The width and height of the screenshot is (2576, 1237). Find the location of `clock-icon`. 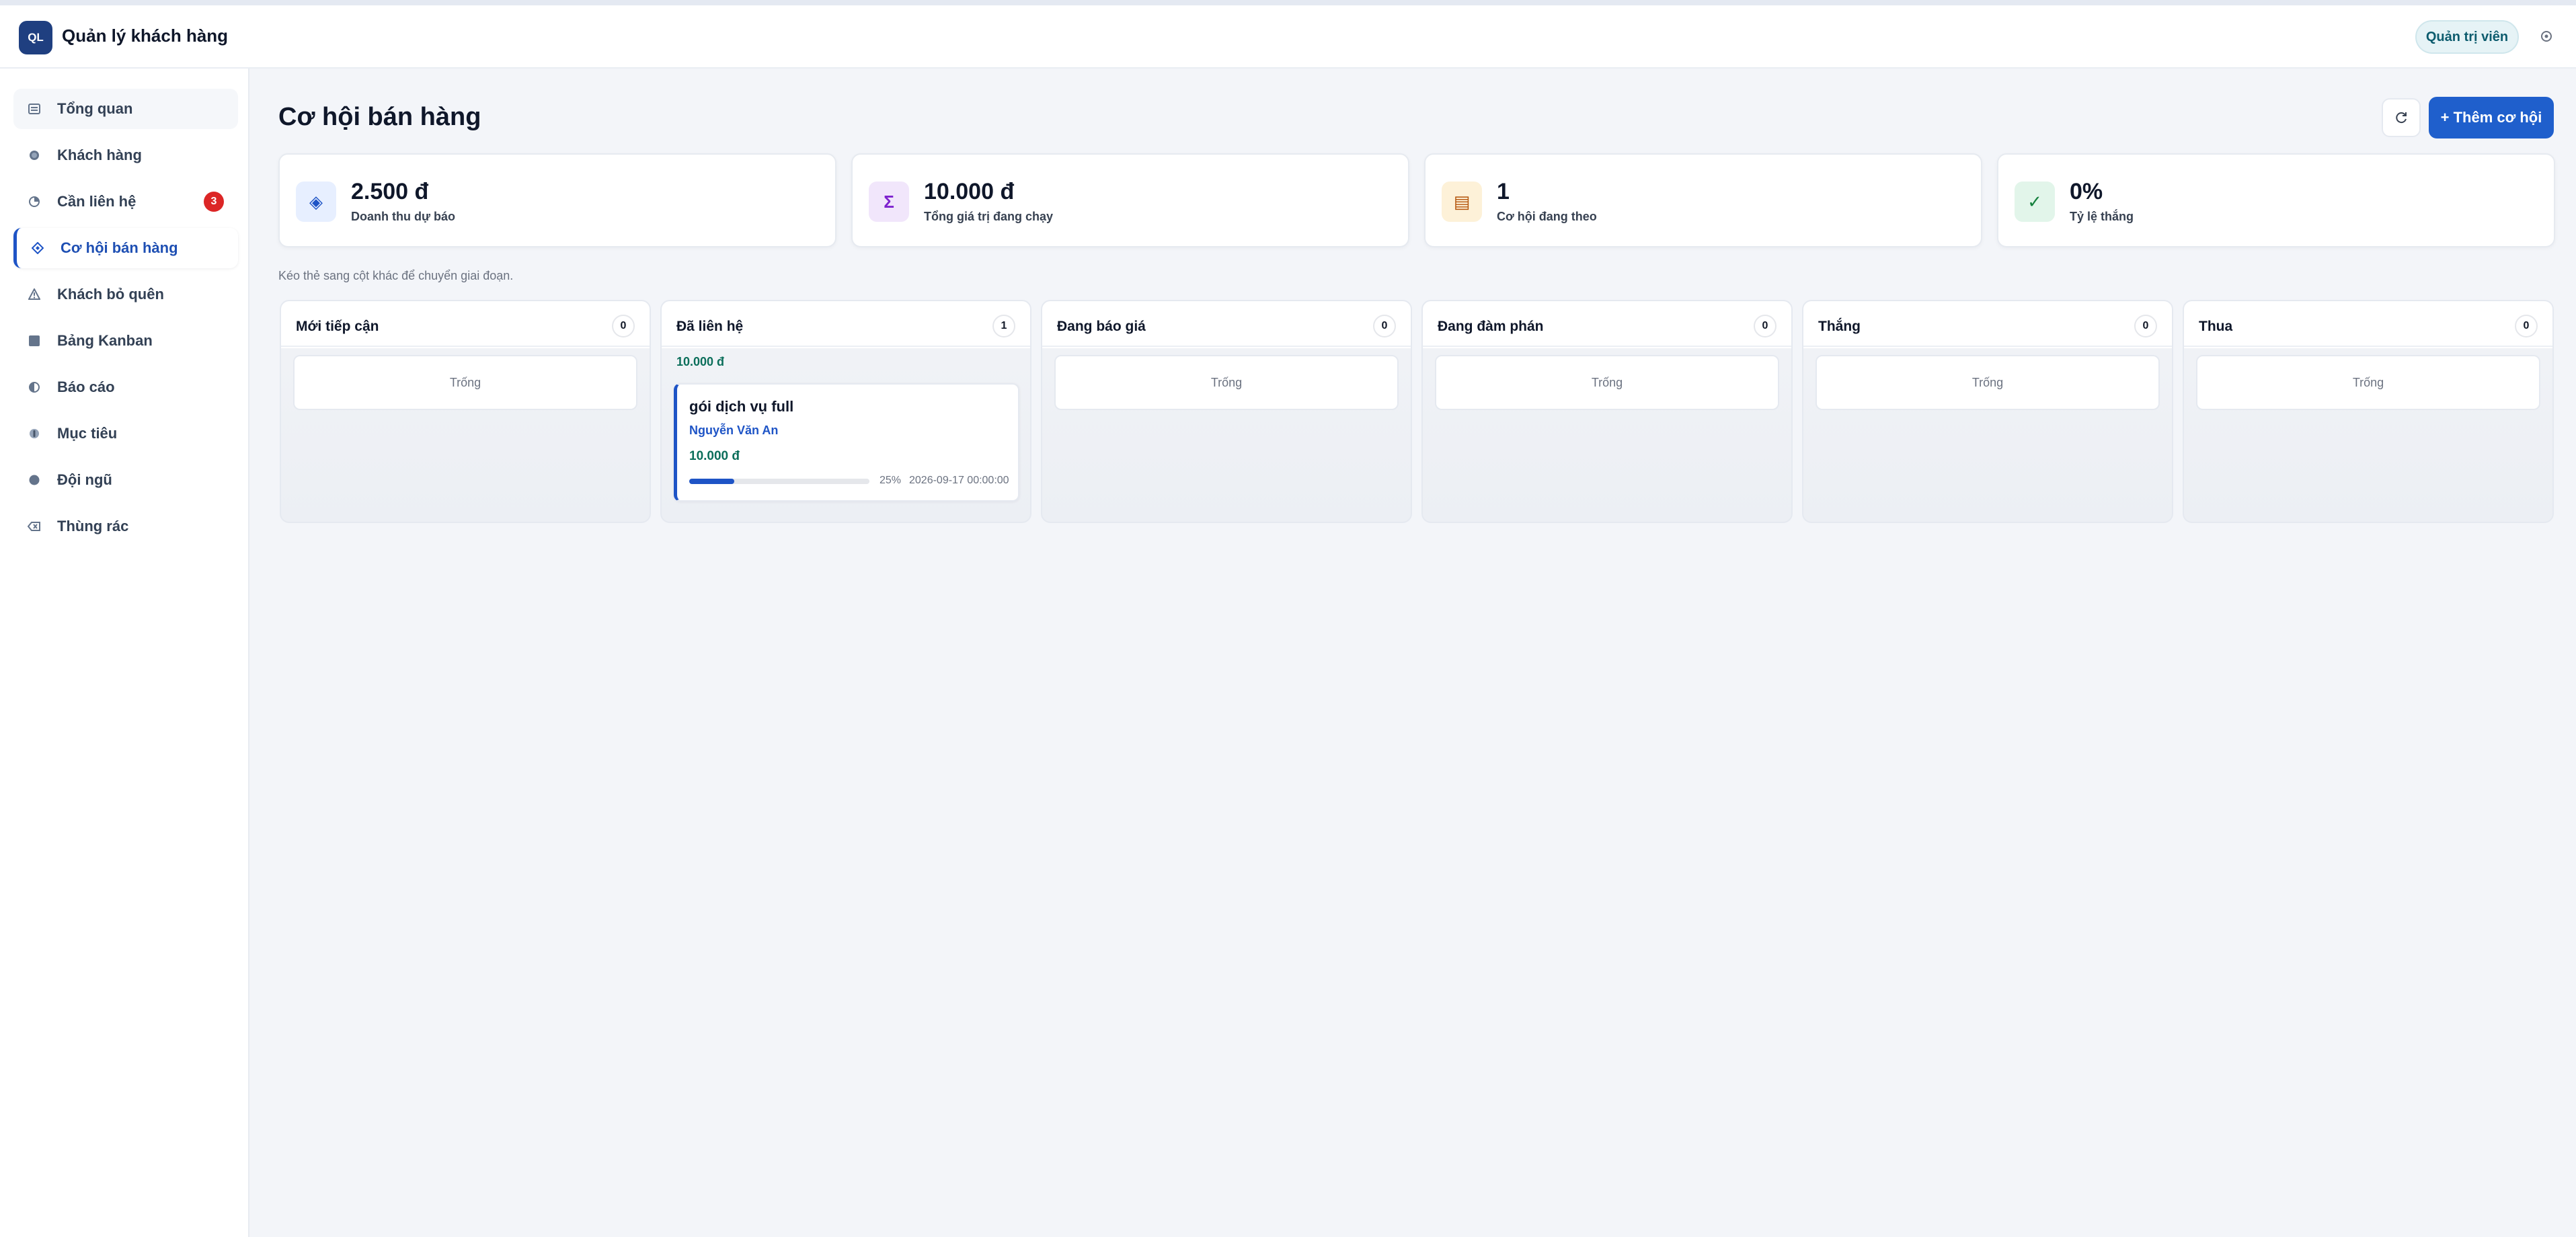

clock-icon is located at coordinates (34, 201).